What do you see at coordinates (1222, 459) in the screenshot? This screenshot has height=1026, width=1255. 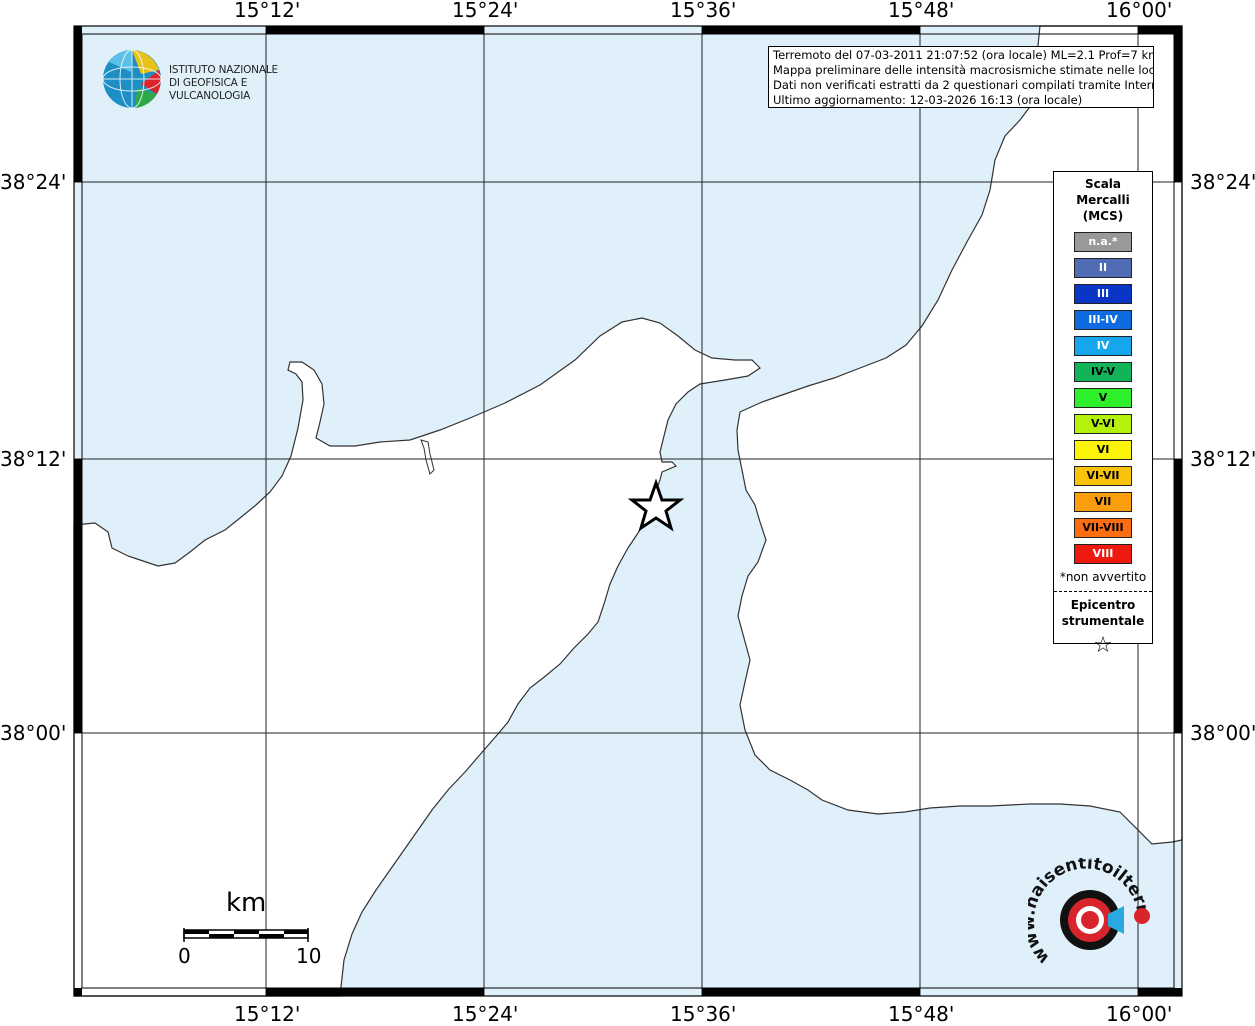 I see `right-lat-label: 38°12'` at bounding box center [1222, 459].